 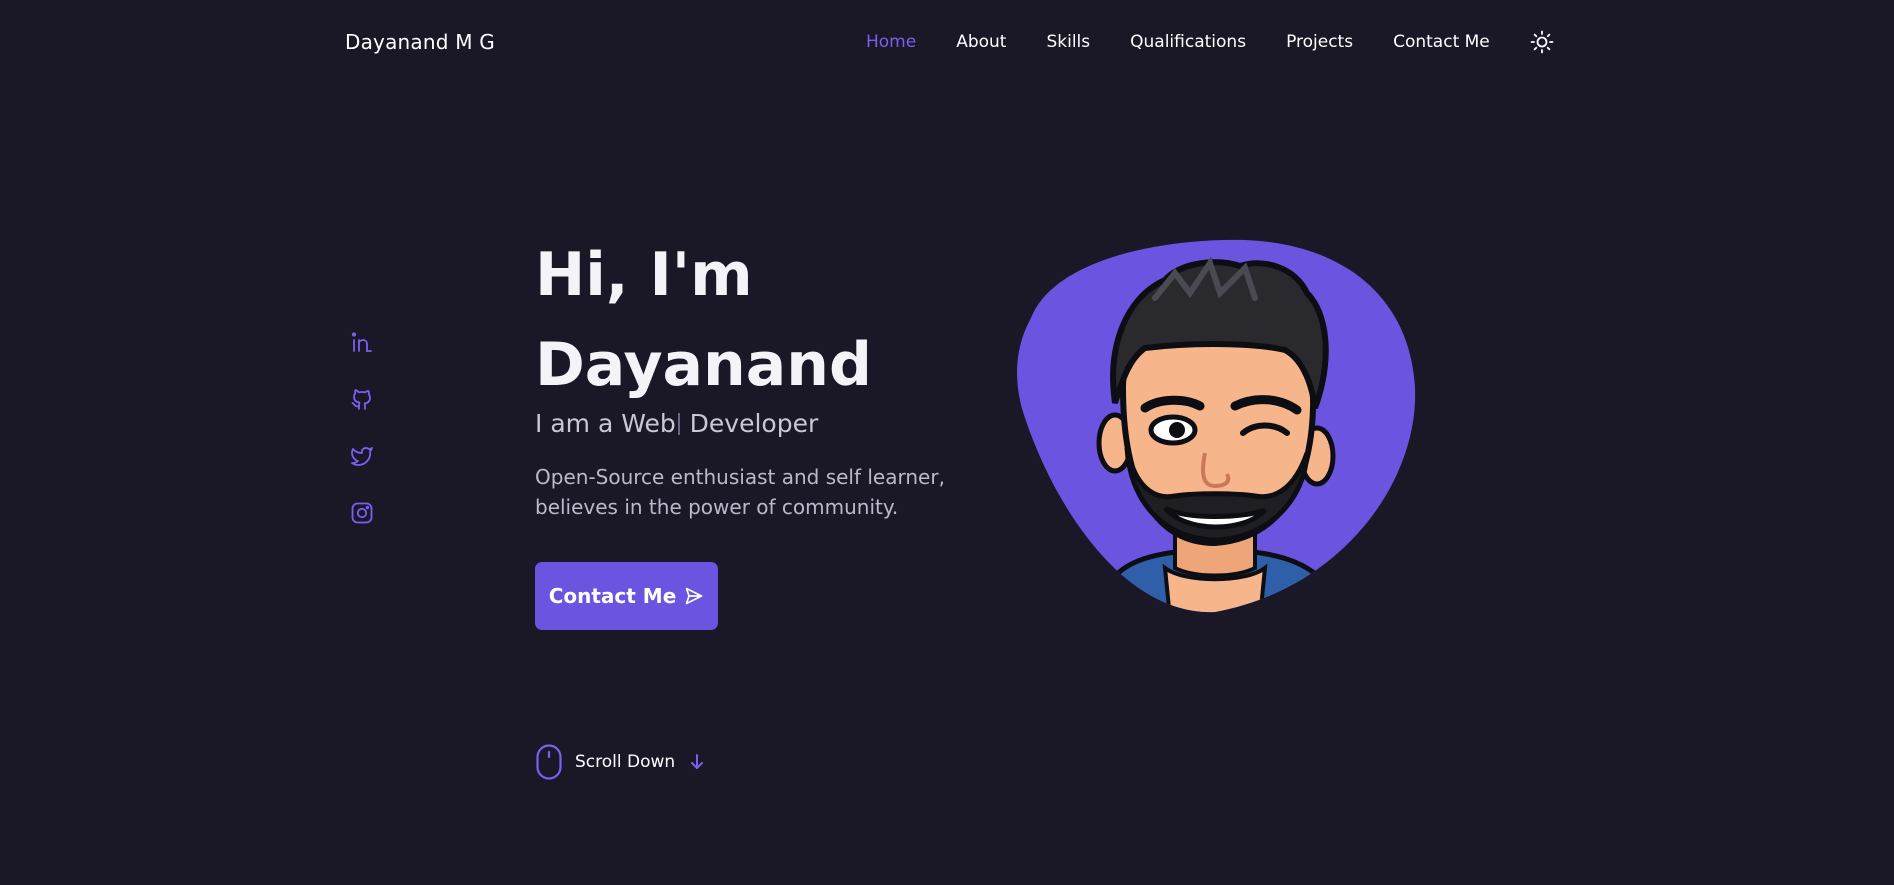 What do you see at coordinates (891, 42) in the screenshot?
I see `nav-home: Home` at bounding box center [891, 42].